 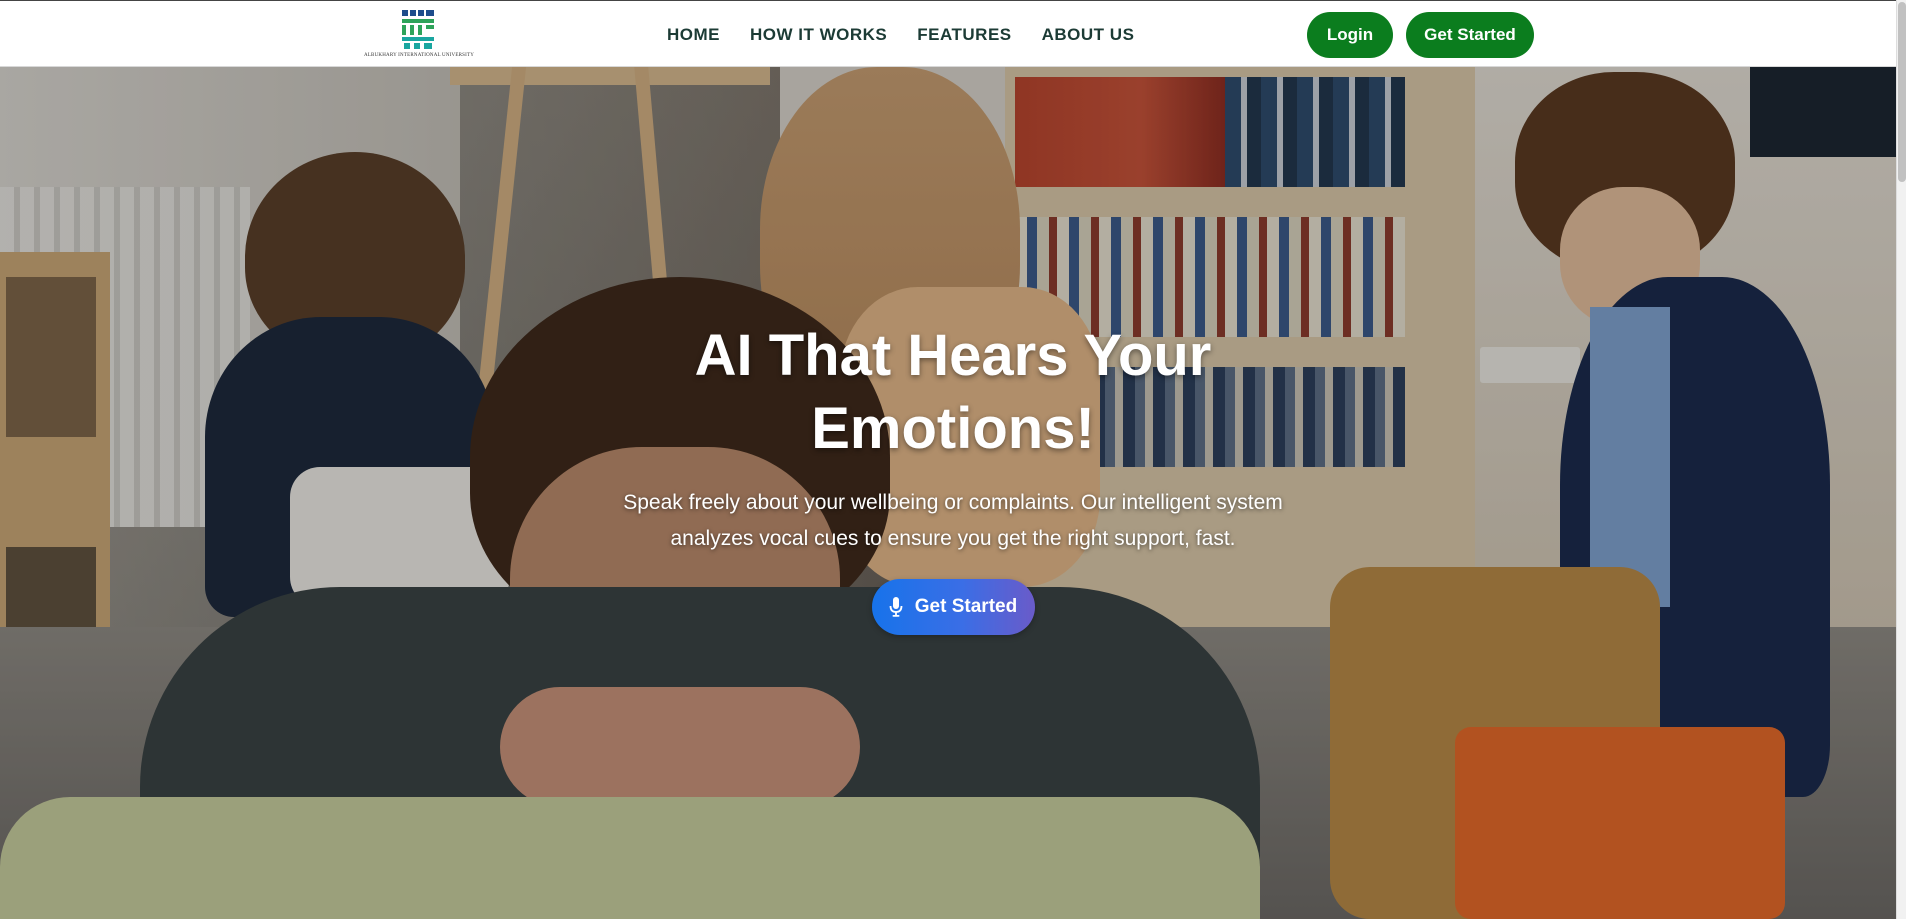 What do you see at coordinates (418, 29) in the screenshot?
I see `university-logo-mark-icon` at bounding box center [418, 29].